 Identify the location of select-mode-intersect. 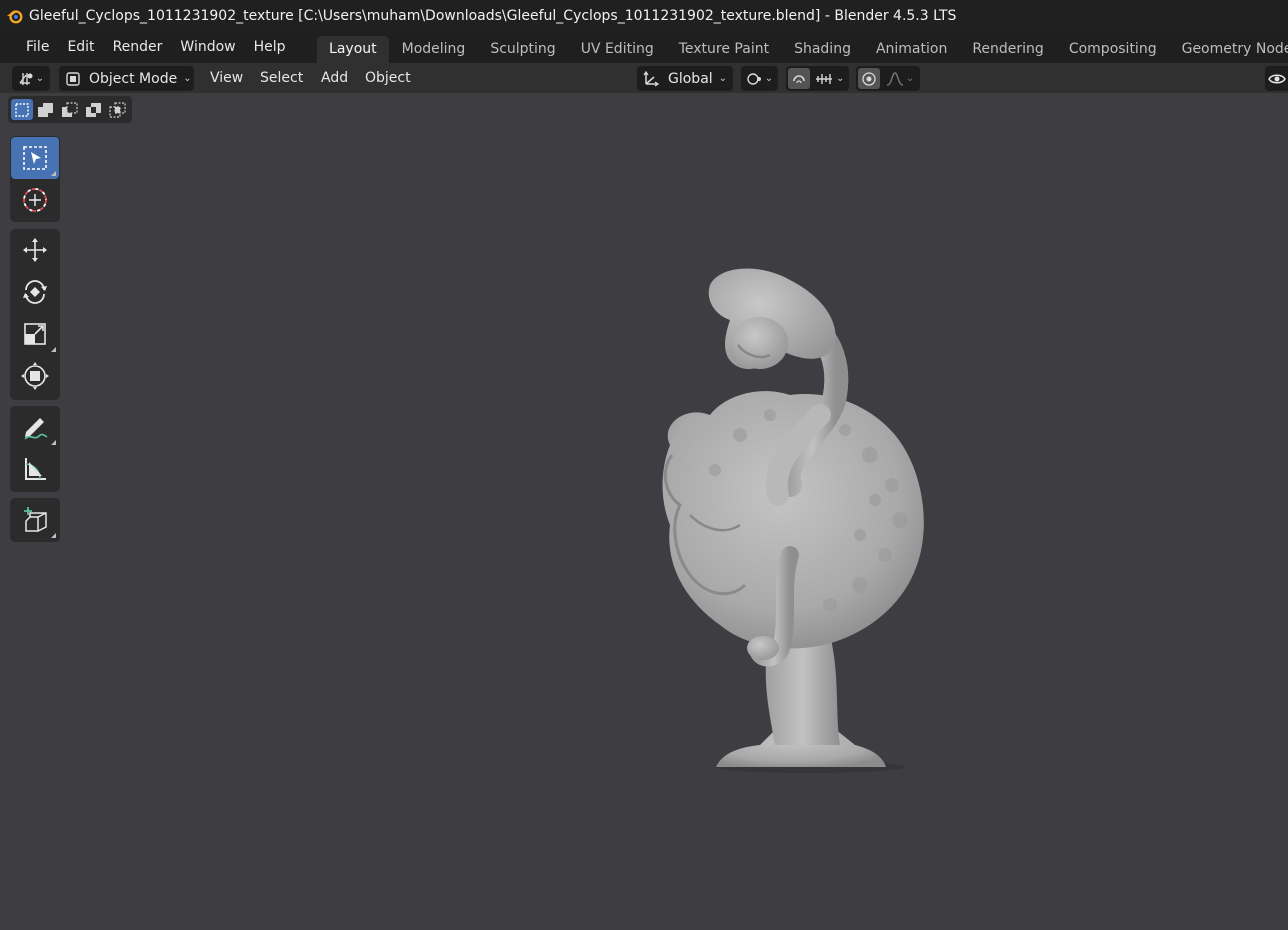
(118, 109).